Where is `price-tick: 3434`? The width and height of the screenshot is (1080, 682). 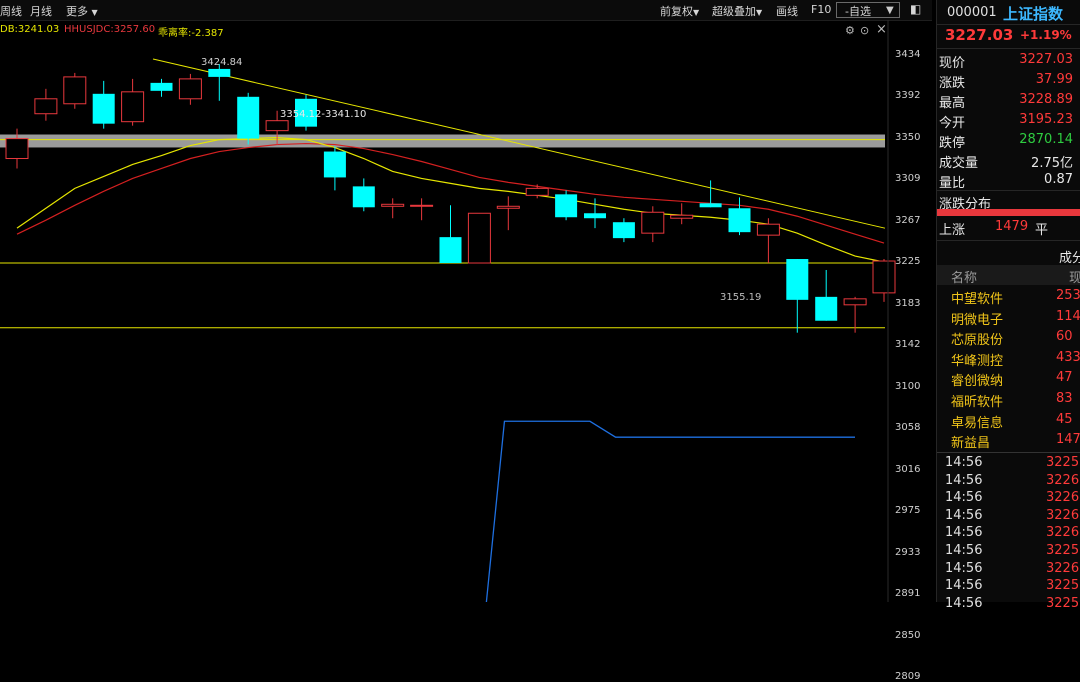
price-tick: 3434 is located at coordinates (908, 54).